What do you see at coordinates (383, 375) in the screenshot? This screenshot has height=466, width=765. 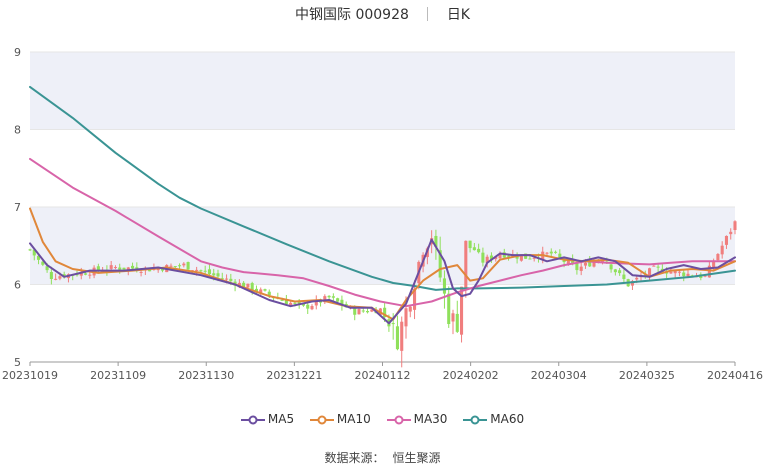 I see `x-tick-label: 20240112` at bounding box center [383, 375].